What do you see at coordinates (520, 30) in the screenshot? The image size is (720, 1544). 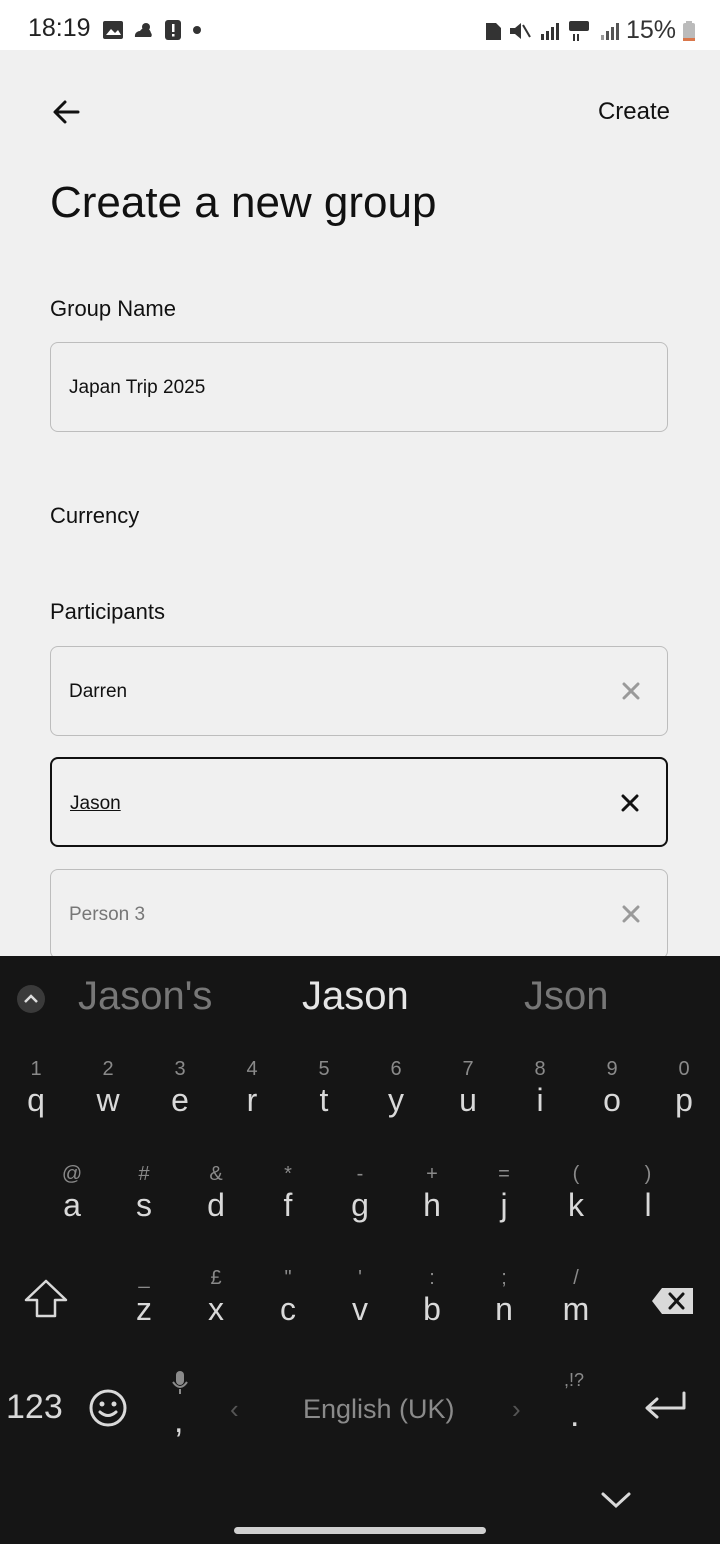 I see `mute-icon` at bounding box center [520, 30].